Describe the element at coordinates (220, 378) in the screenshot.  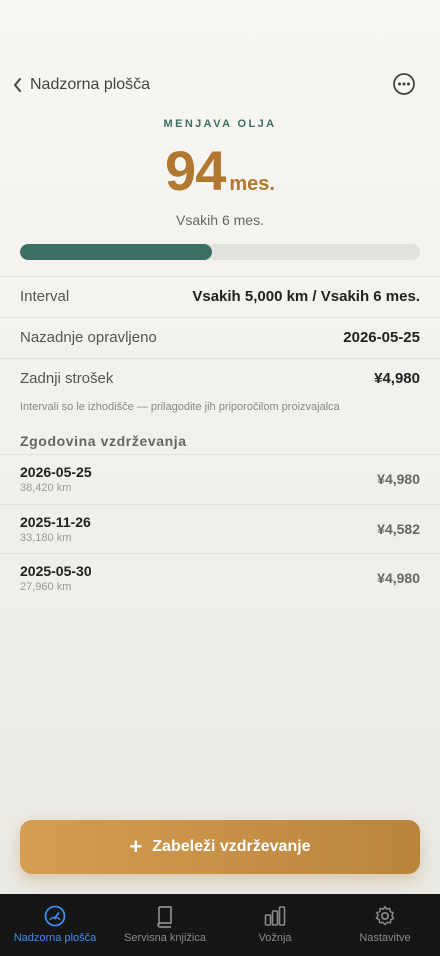
I see `detail-row-last-cost: Zadnji strošek ¥4,980` at that location.